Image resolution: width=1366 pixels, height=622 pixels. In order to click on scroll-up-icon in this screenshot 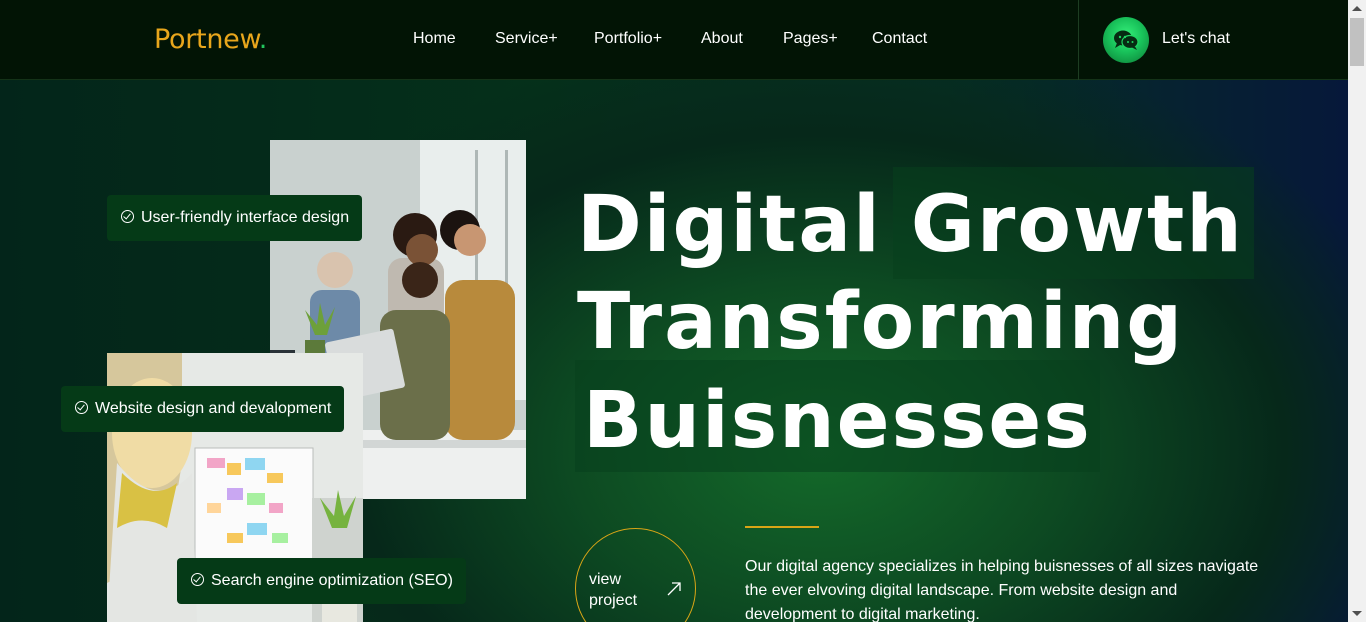, I will do `click(1357, 8)`.